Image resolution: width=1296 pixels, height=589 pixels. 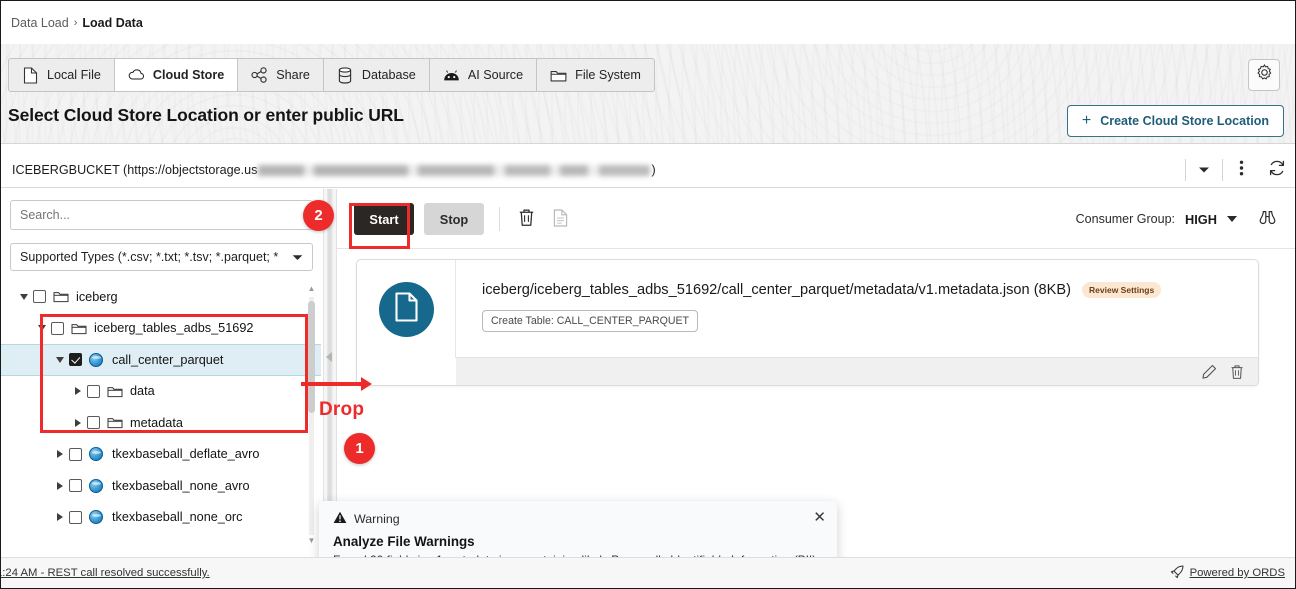 I want to click on create-cloud-store-location-button: + Create Cloud Store Location, so click(x=1175, y=121).